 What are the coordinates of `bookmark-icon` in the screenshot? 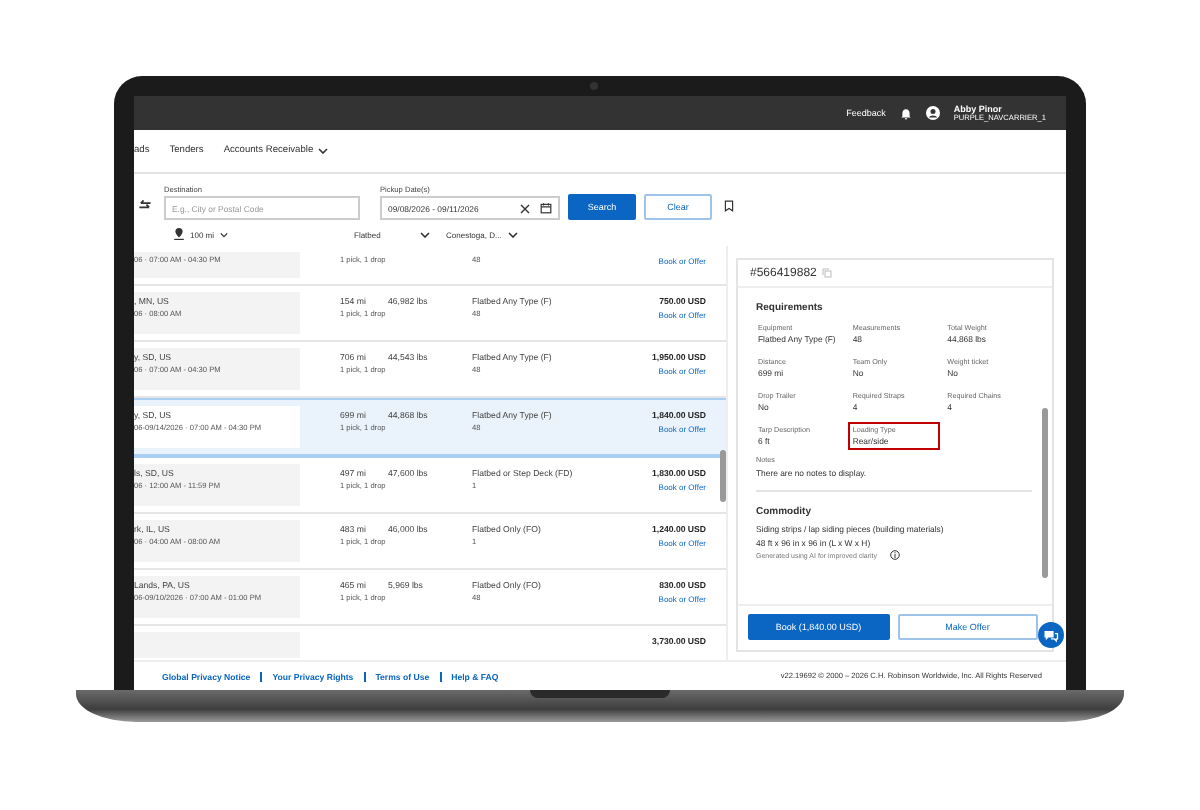 It's located at (729, 206).